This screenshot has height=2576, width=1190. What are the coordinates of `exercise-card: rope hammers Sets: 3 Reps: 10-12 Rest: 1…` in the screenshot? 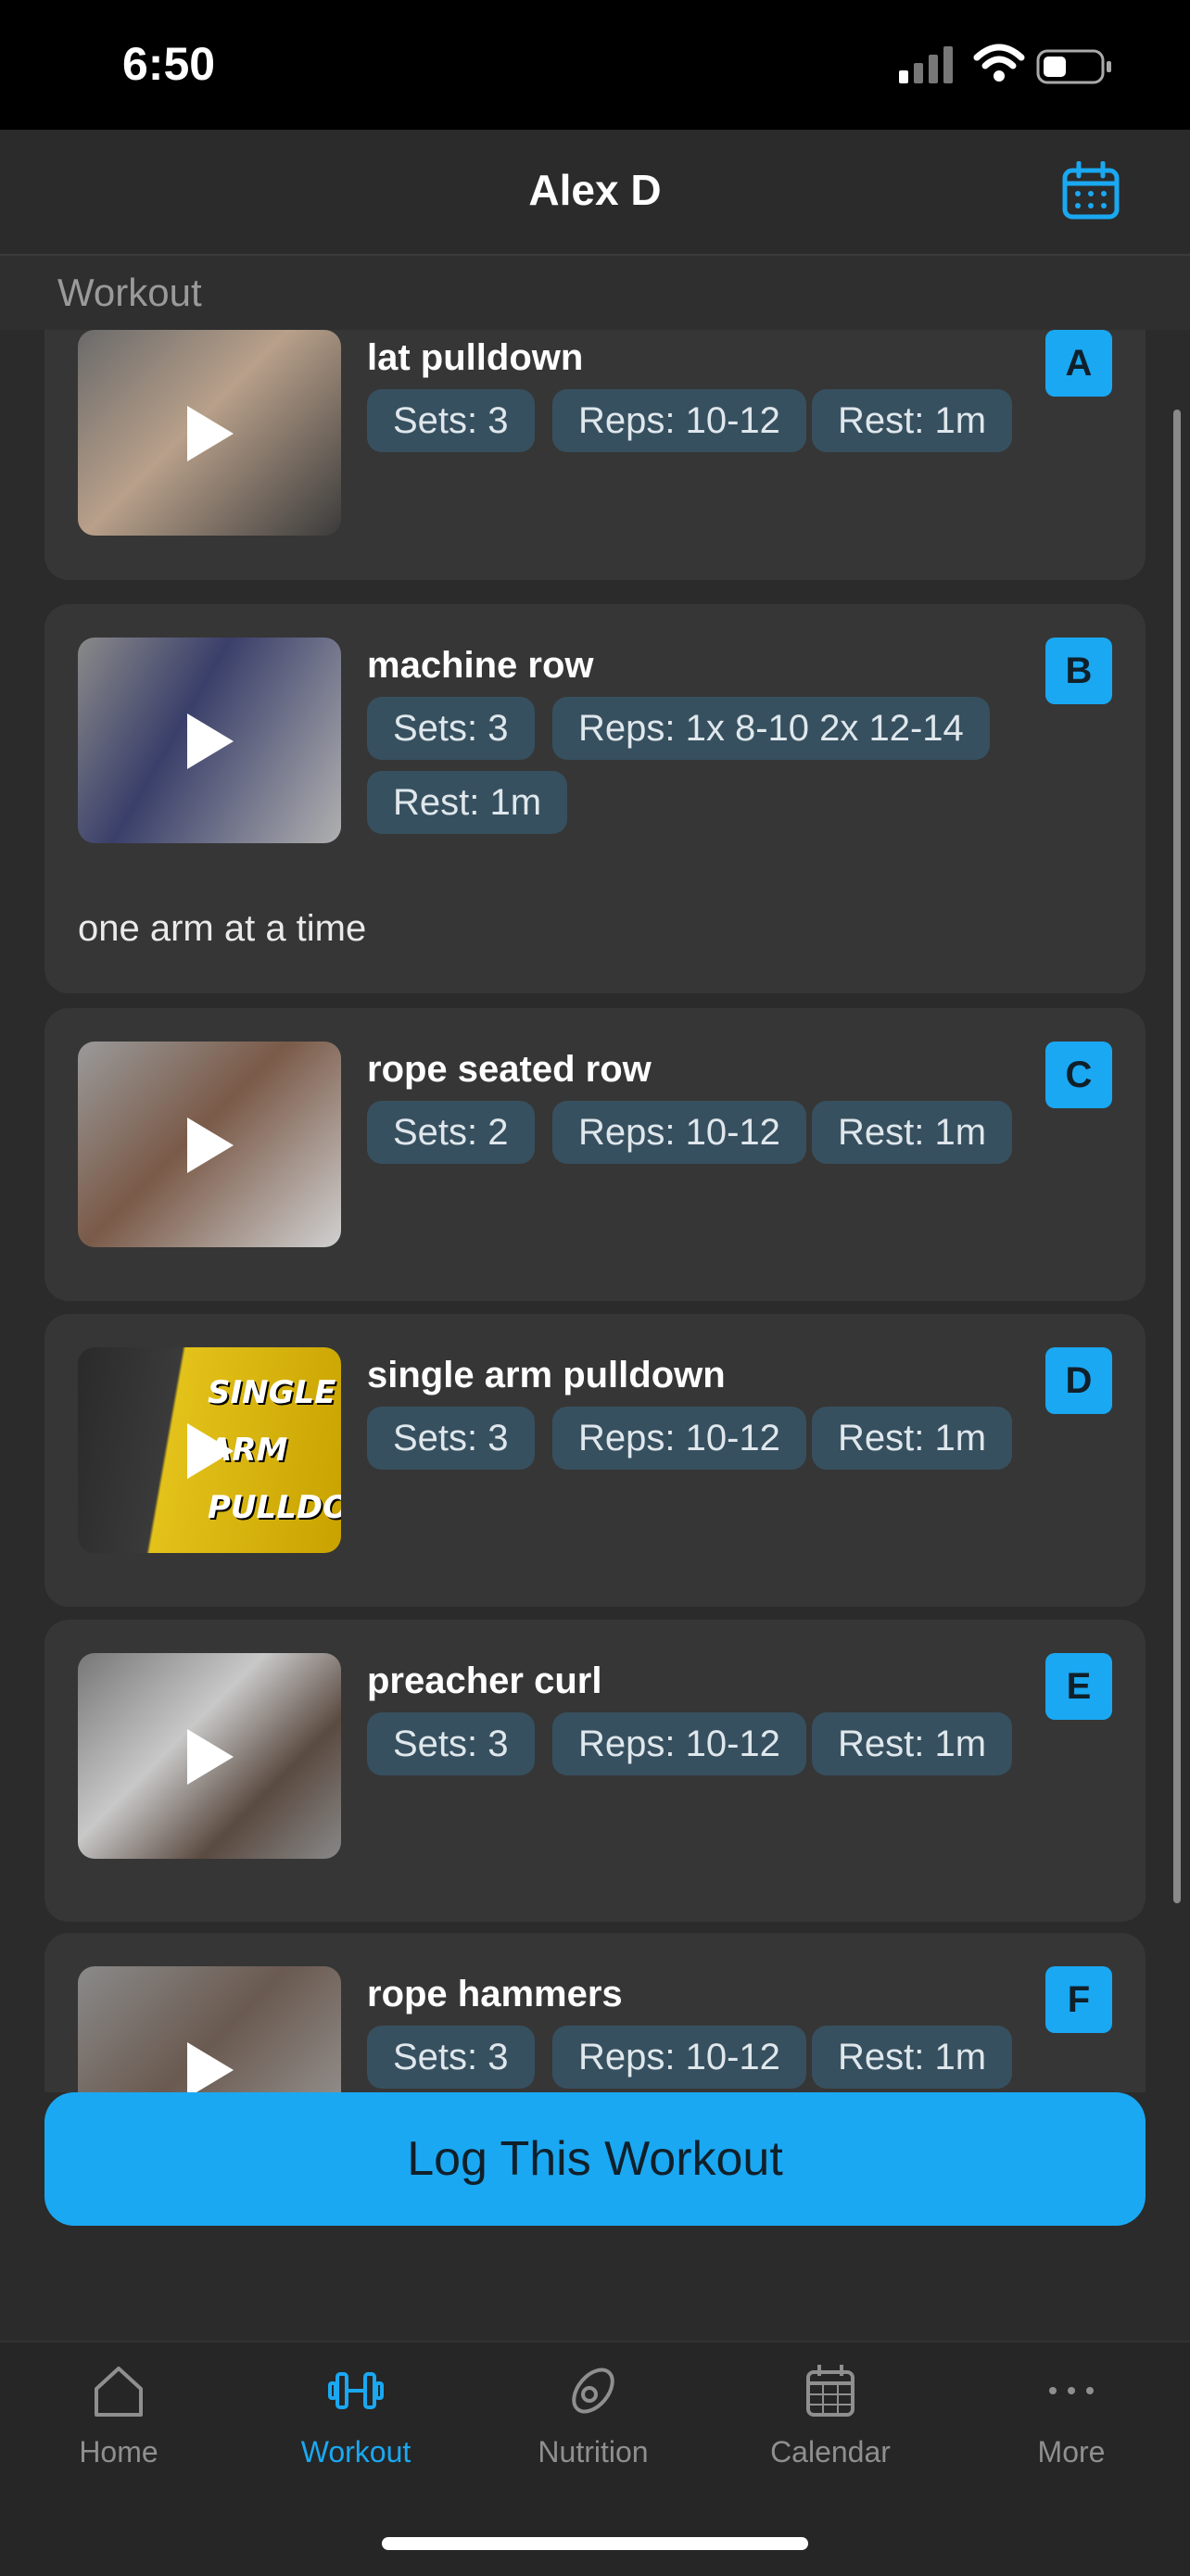 It's located at (595, 2012).